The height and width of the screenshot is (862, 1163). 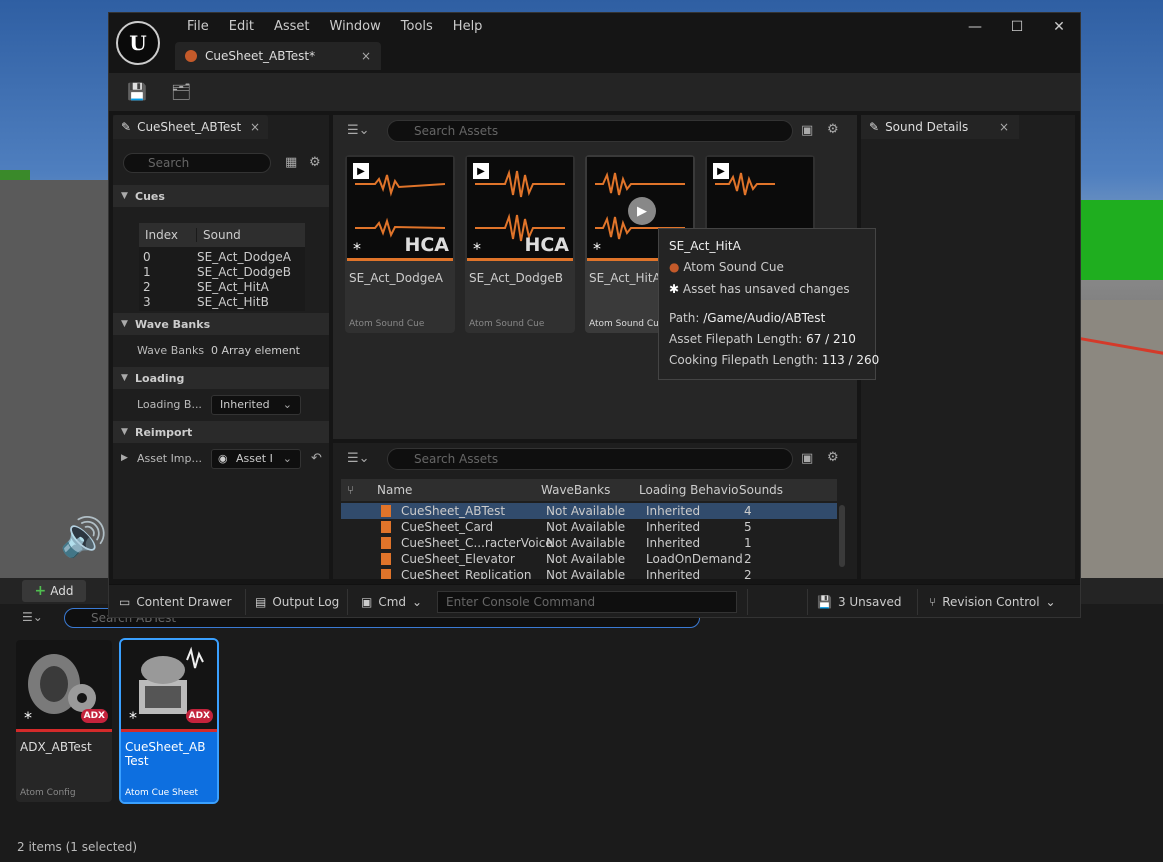 I want to click on table-row: CueSheet_Card Not Available Inherited 5, so click(x=589, y=527).